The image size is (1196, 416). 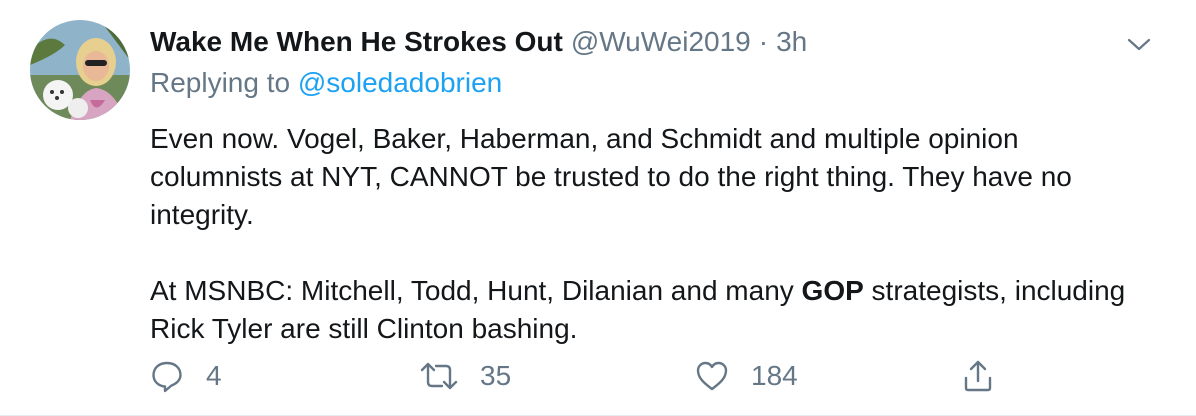 I want to click on retweet-icon, so click(x=439, y=376).